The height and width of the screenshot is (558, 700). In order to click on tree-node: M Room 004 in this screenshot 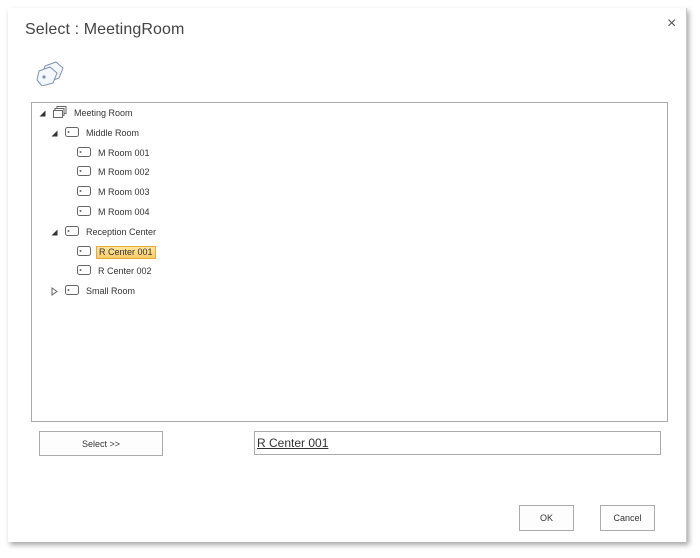, I will do `click(114, 212)`.